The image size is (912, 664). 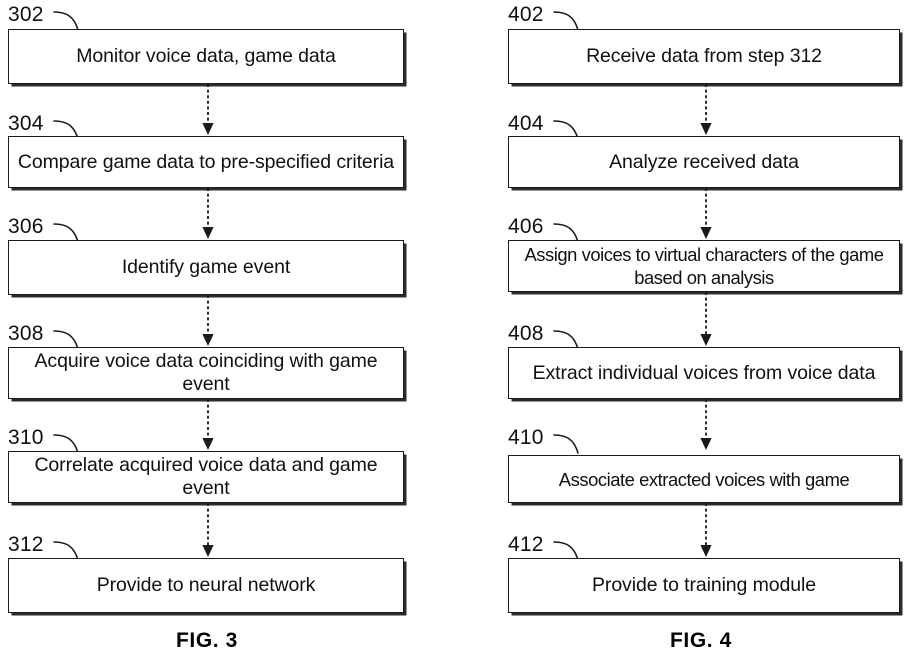 What do you see at coordinates (526, 123) in the screenshot?
I see `ref-numeral-404: 404` at bounding box center [526, 123].